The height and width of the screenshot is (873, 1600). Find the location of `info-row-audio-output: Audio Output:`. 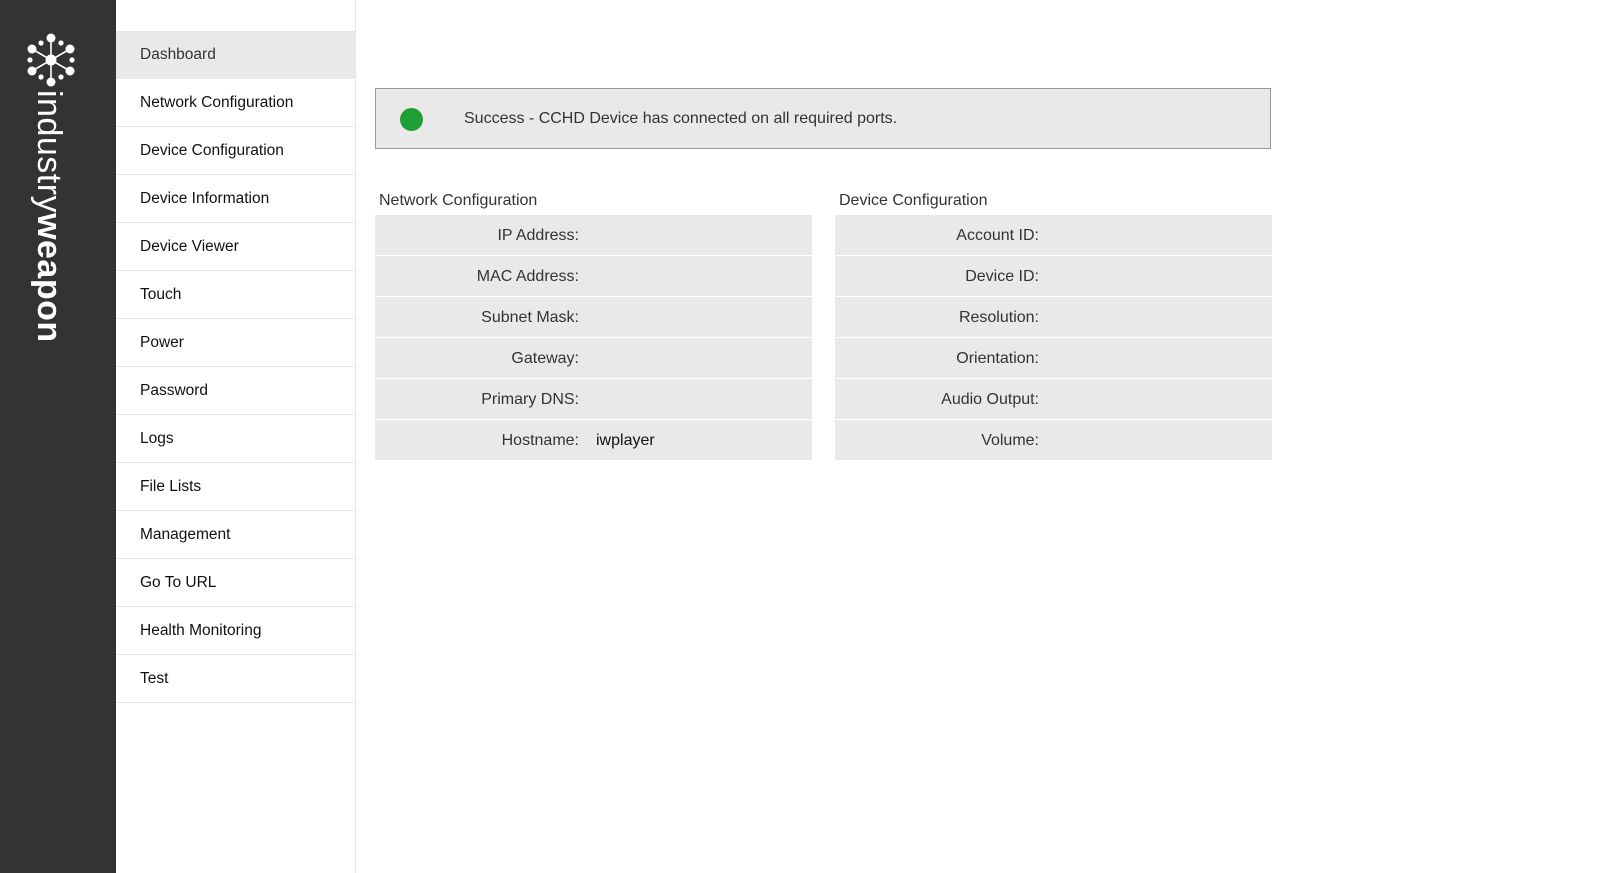

info-row-audio-output: Audio Output: is located at coordinates (1053, 399).